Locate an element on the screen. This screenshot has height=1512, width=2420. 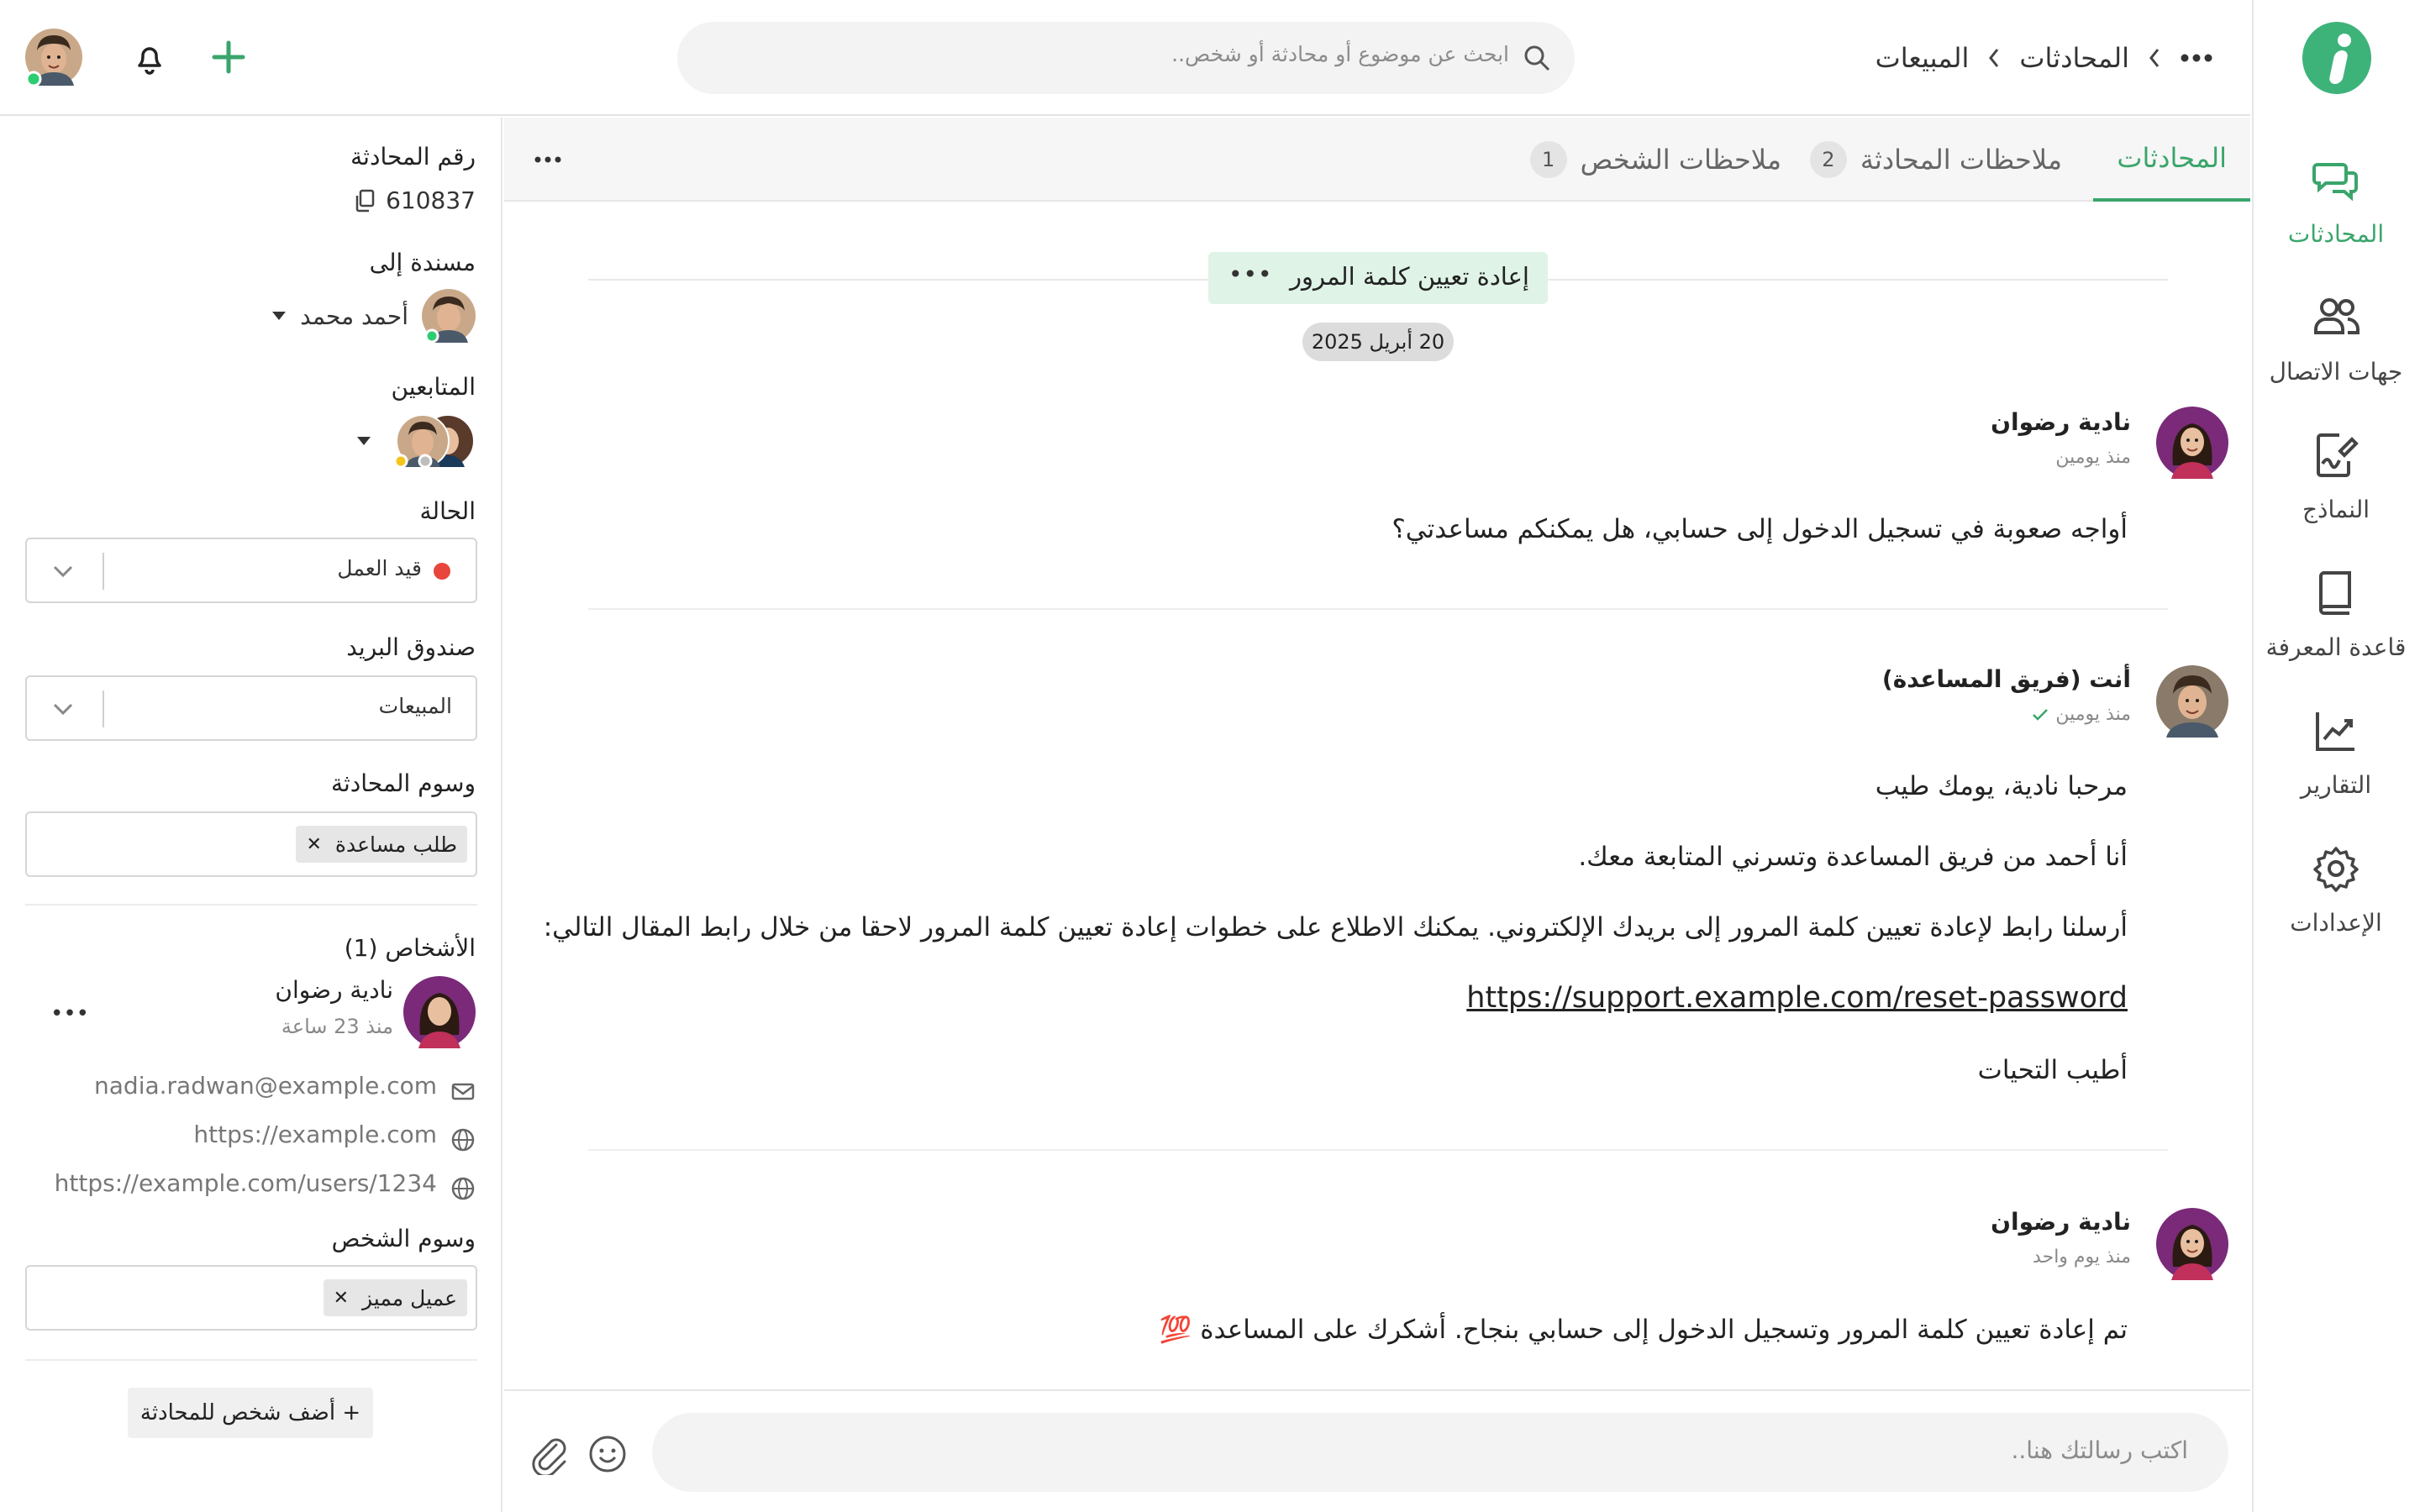
tag-label: عميل مميز is located at coordinates (409, 1297).